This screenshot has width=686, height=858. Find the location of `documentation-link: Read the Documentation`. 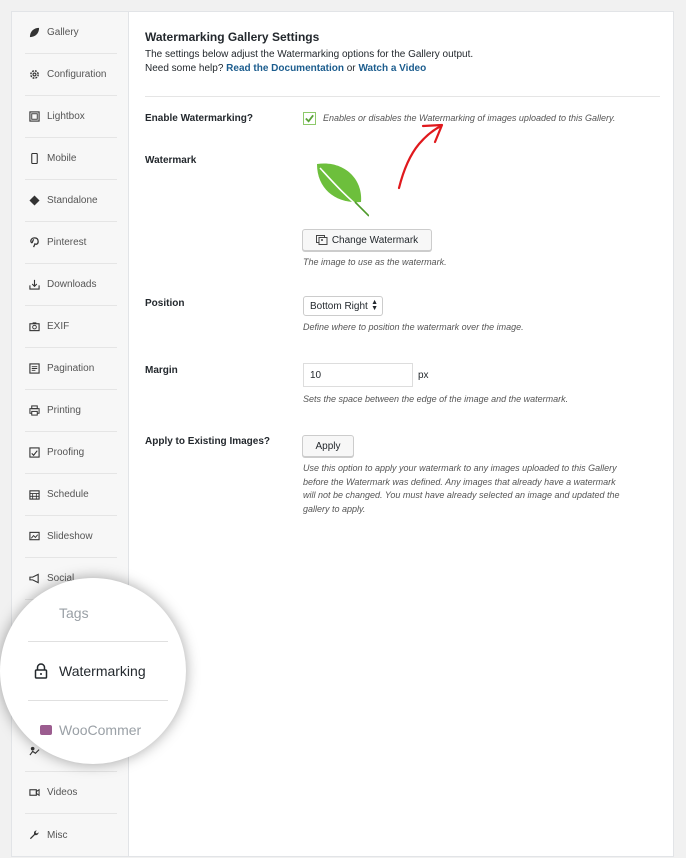

documentation-link: Read the Documentation is located at coordinates (285, 68).